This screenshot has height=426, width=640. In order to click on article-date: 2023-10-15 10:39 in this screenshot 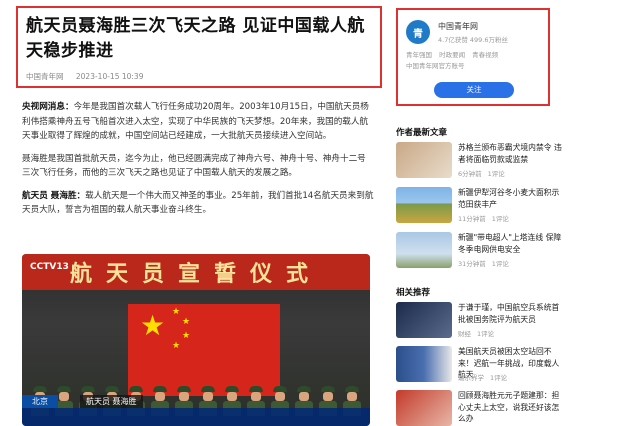, I will do `click(109, 76)`.